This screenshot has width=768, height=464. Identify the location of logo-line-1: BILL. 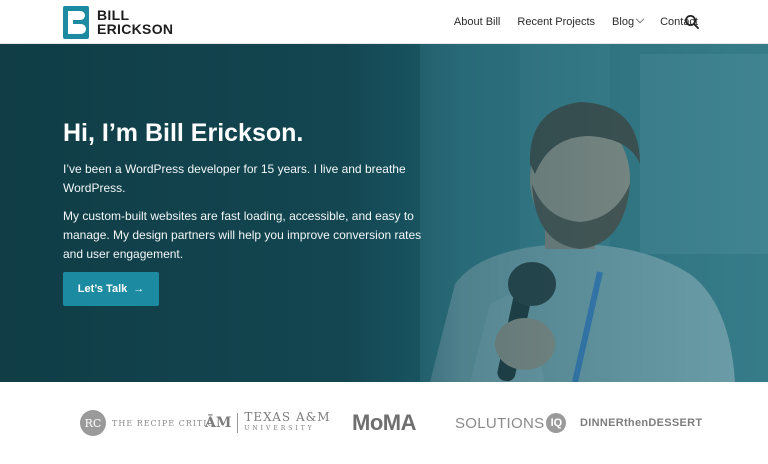
(113, 15).